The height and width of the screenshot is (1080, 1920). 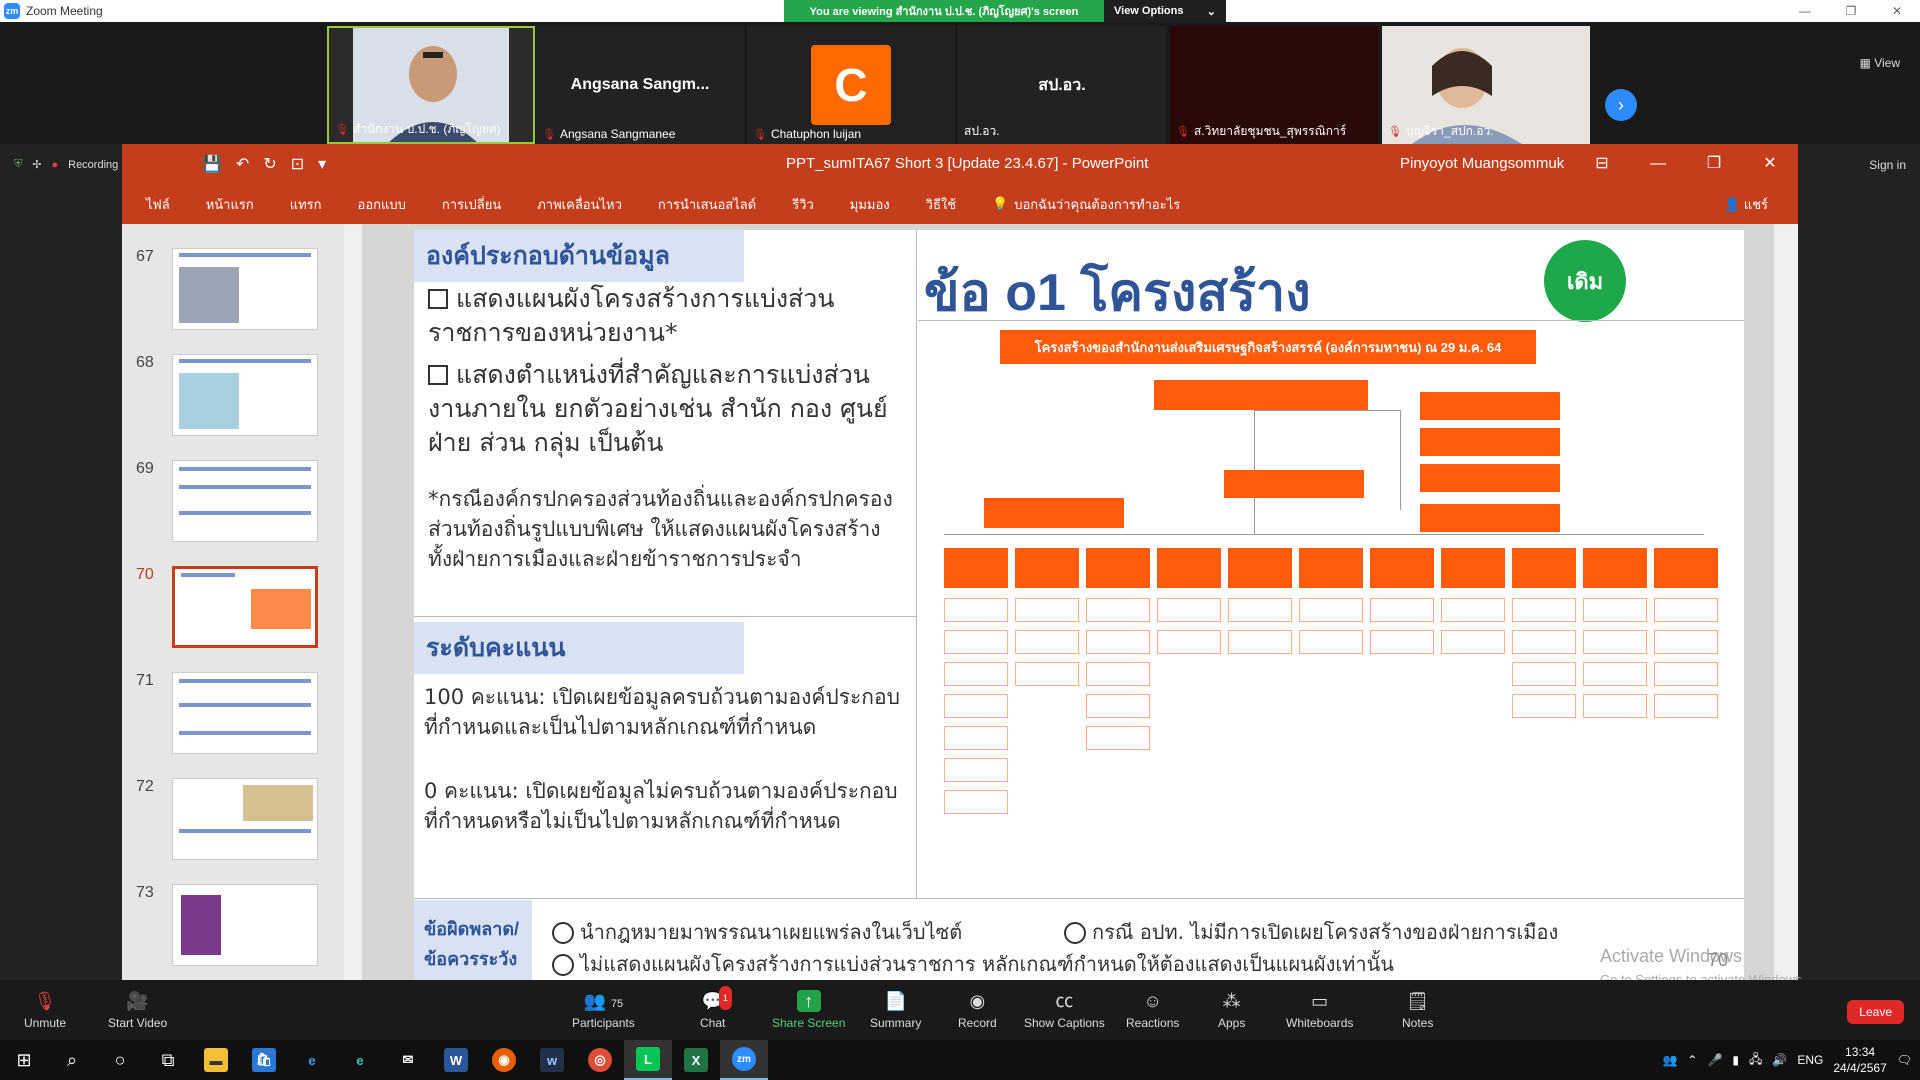 What do you see at coordinates (431, 85) in the screenshot?
I see `participant-tile: 🎙 สำนักงาน ป.ป.ช. (ภิญโญยศ)` at bounding box center [431, 85].